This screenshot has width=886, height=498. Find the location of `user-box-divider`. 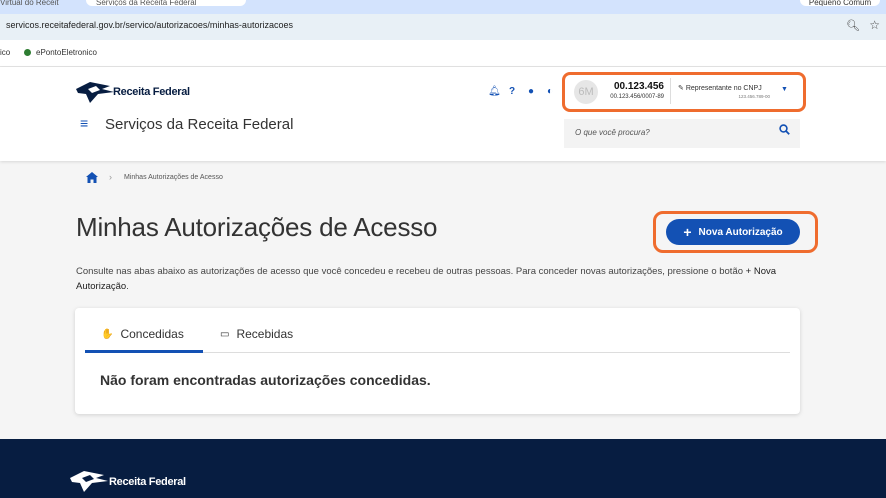

user-box-divider is located at coordinates (670, 91).